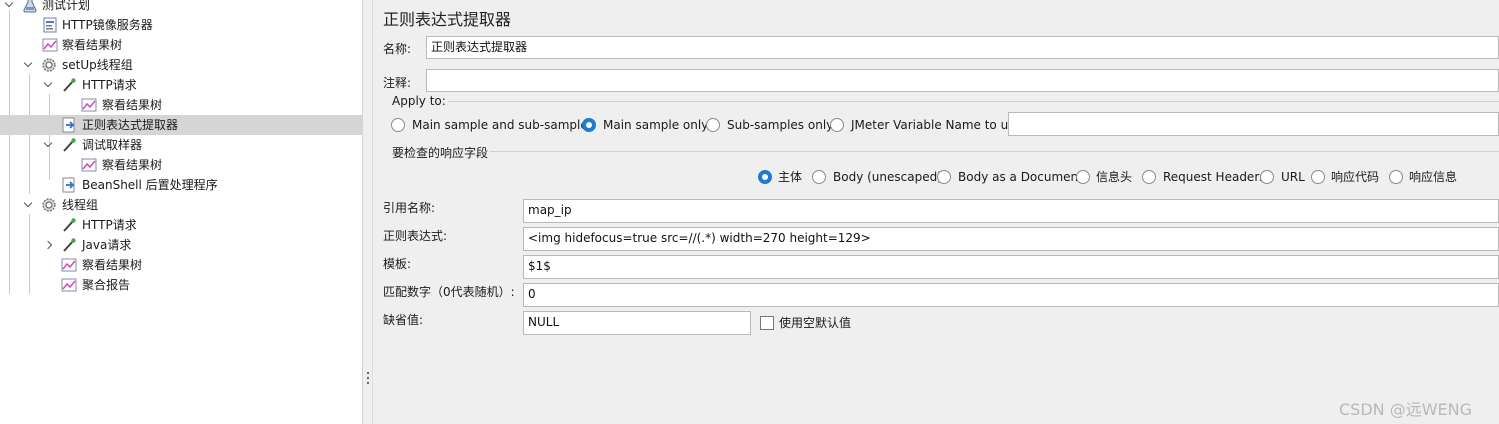  What do you see at coordinates (962, 80) in the screenshot?
I see `comment-input` at bounding box center [962, 80].